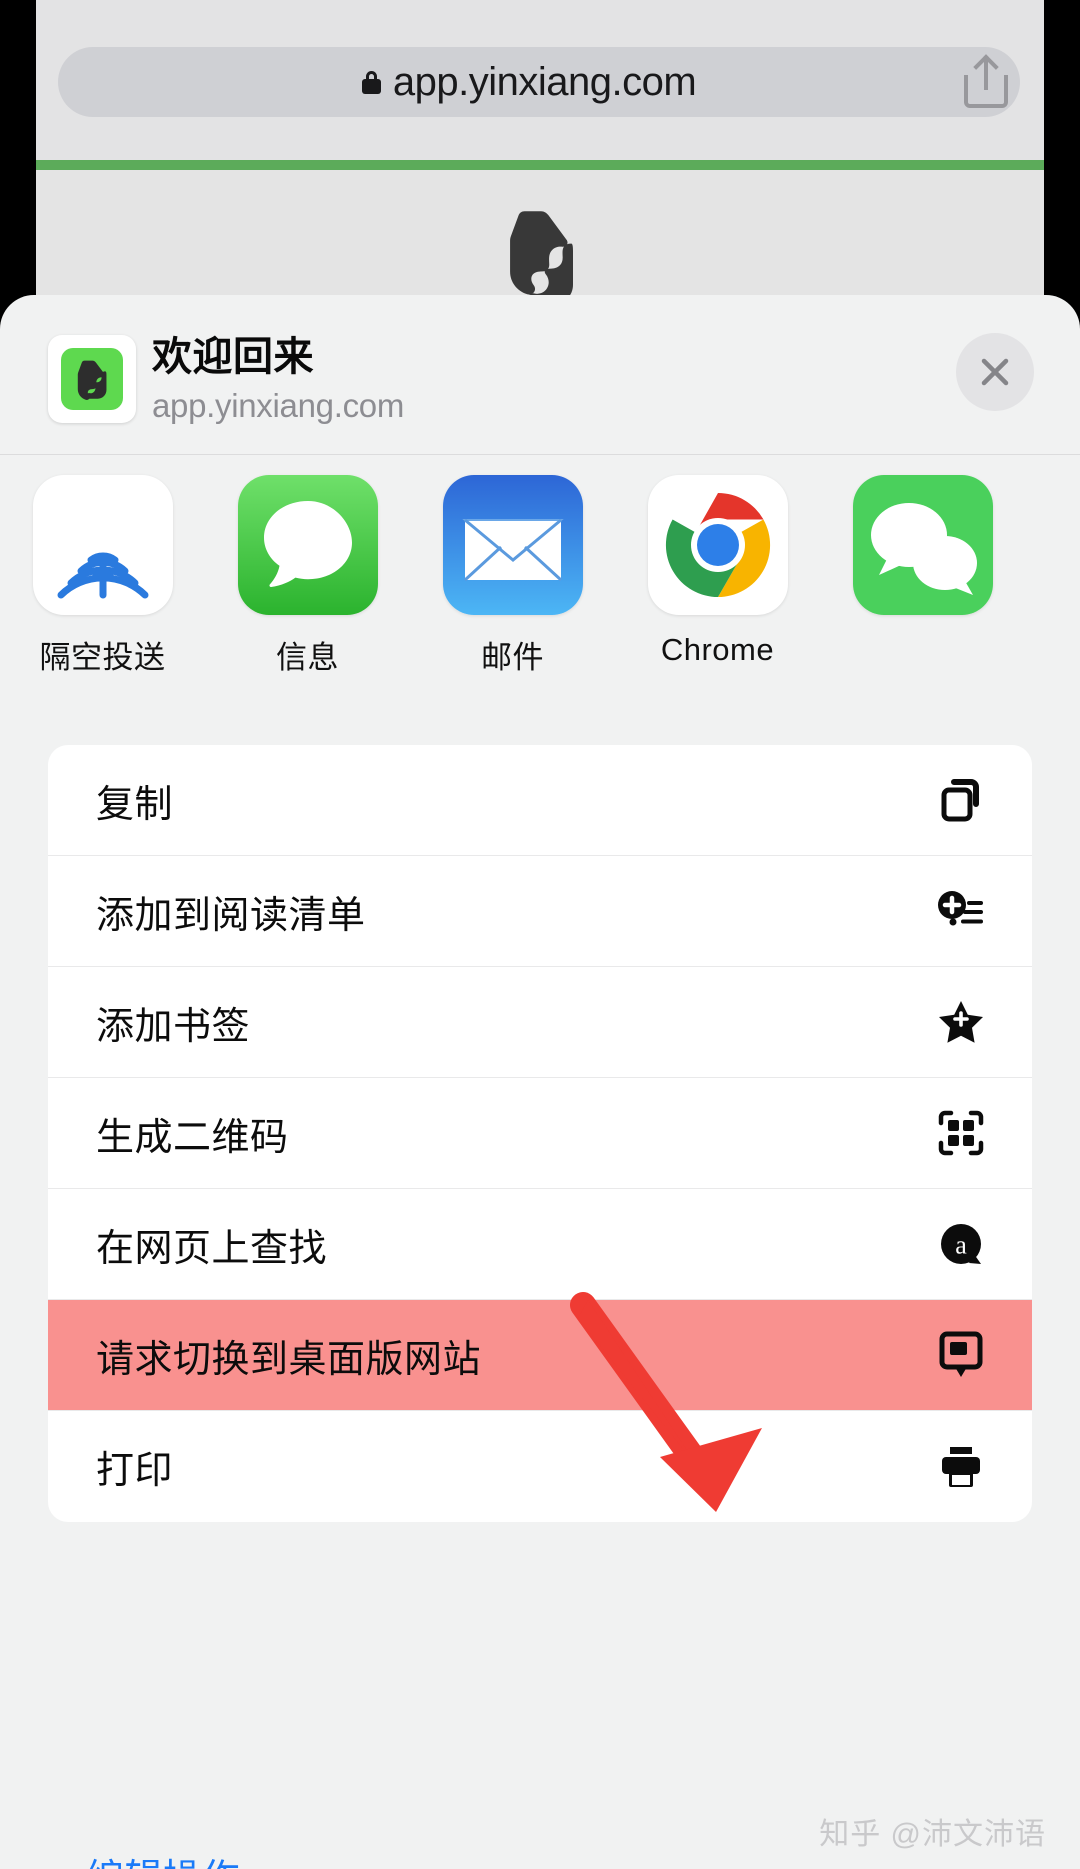 The image size is (1080, 1869). I want to click on edit-actions-link: 编辑操作, so click(163, 1858).